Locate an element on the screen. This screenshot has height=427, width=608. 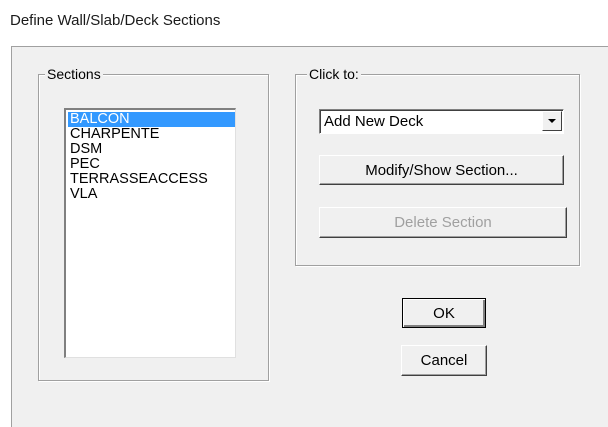
list-item: VLA is located at coordinates (151, 194).